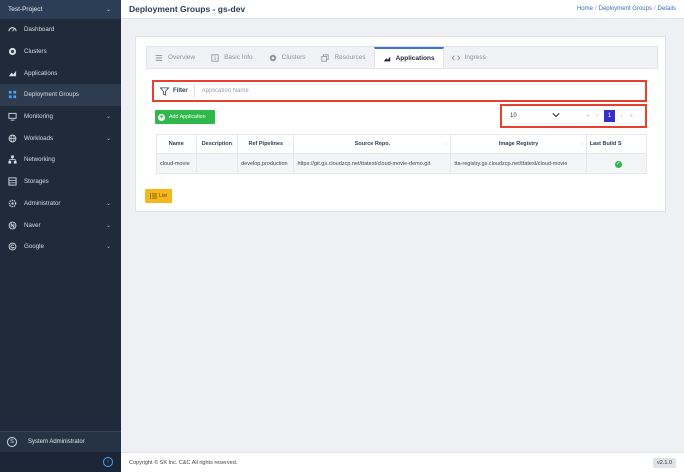 This screenshot has width=684, height=472. What do you see at coordinates (60, 160) in the screenshot?
I see `sidebar-item-networking: Networking` at bounding box center [60, 160].